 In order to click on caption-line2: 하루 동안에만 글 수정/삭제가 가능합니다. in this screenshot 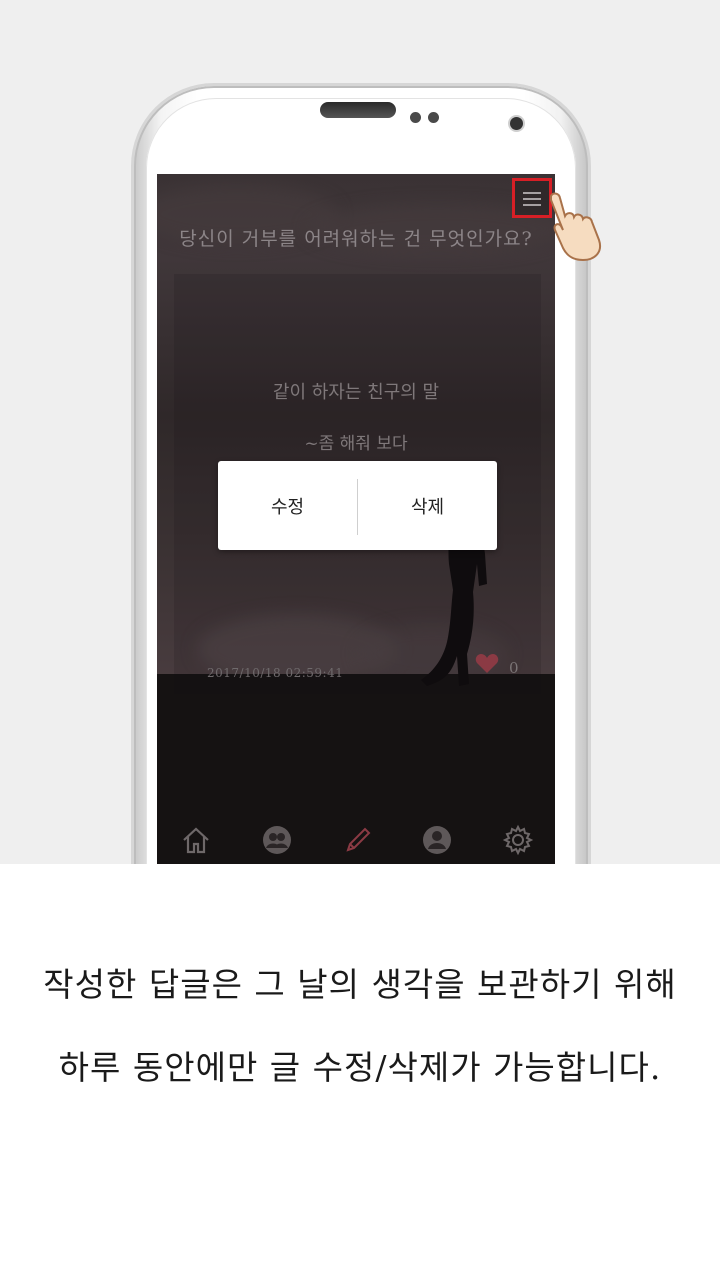, I will do `click(360, 1067)`.